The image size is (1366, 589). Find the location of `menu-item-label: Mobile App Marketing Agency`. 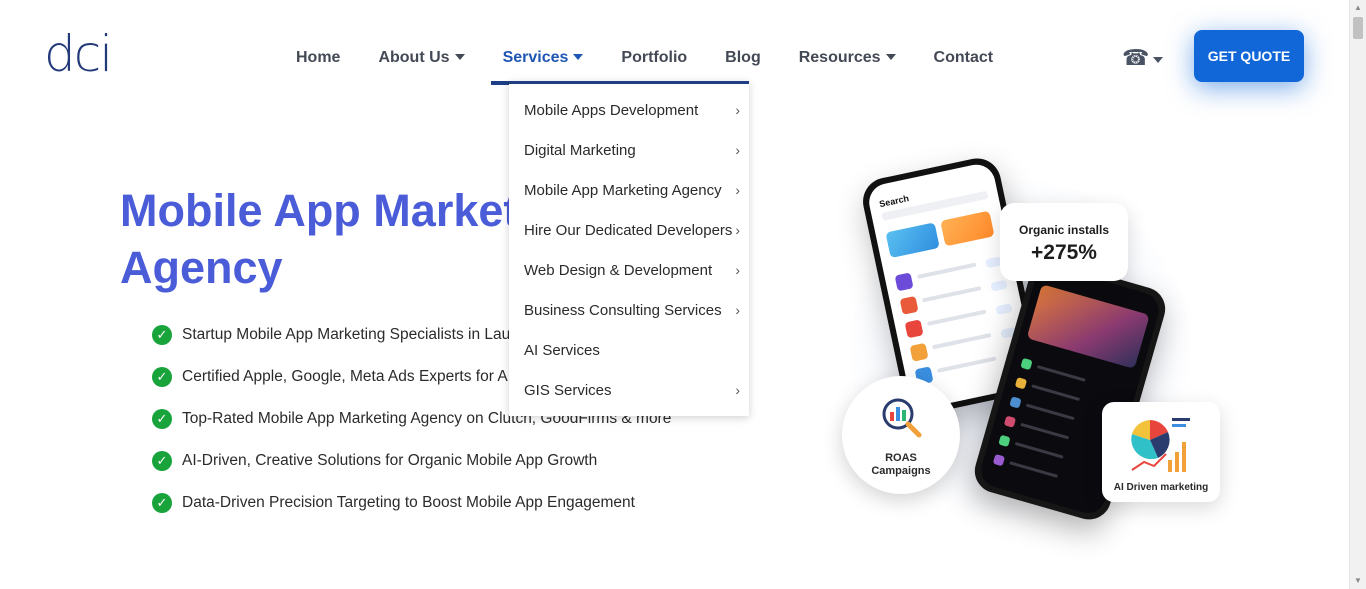

menu-item-label: Mobile App Marketing Agency is located at coordinates (623, 190).